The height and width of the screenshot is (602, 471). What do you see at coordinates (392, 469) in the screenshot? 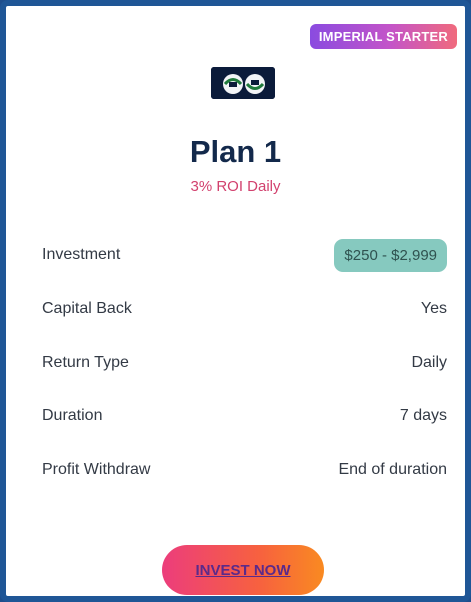
I see `detail-value: End of duration` at bounding box center [392, 469].